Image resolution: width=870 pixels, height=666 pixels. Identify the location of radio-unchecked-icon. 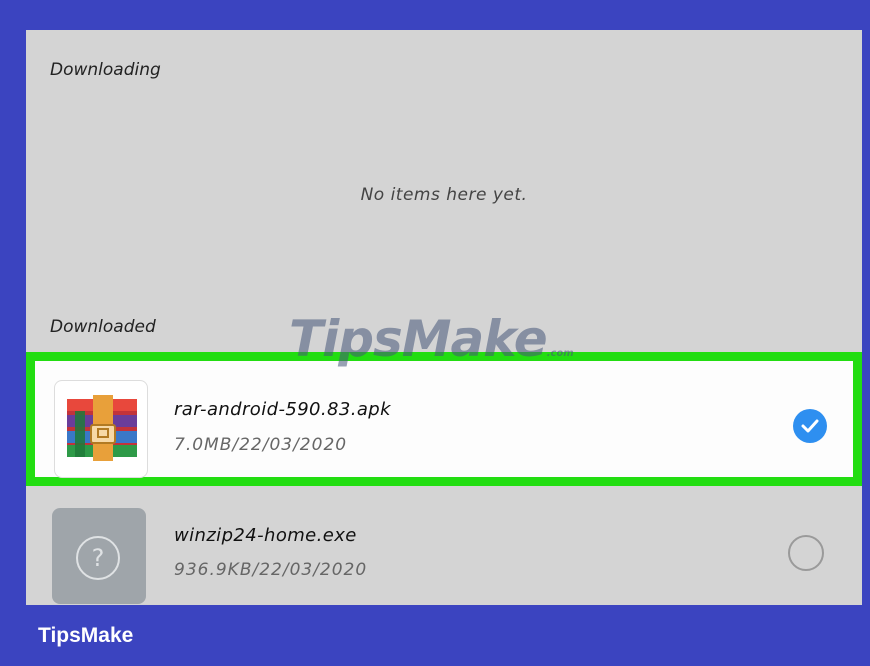
(806, 553).